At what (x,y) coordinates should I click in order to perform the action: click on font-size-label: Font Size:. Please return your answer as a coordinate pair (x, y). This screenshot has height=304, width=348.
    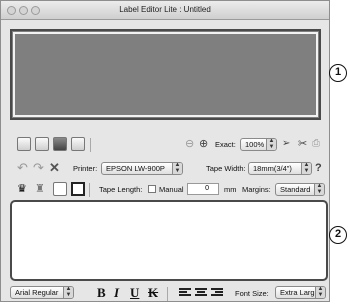
    Looking at the image, I should click on (252, 293).